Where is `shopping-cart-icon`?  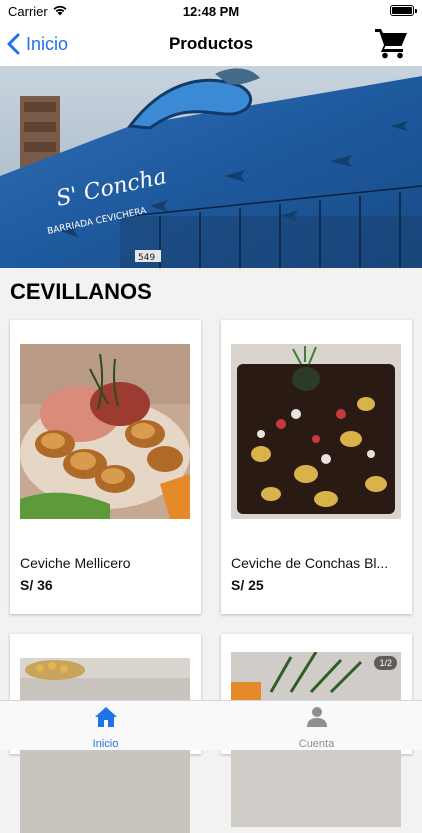
shopping-cart-icon is located at coordinates (391, 43).